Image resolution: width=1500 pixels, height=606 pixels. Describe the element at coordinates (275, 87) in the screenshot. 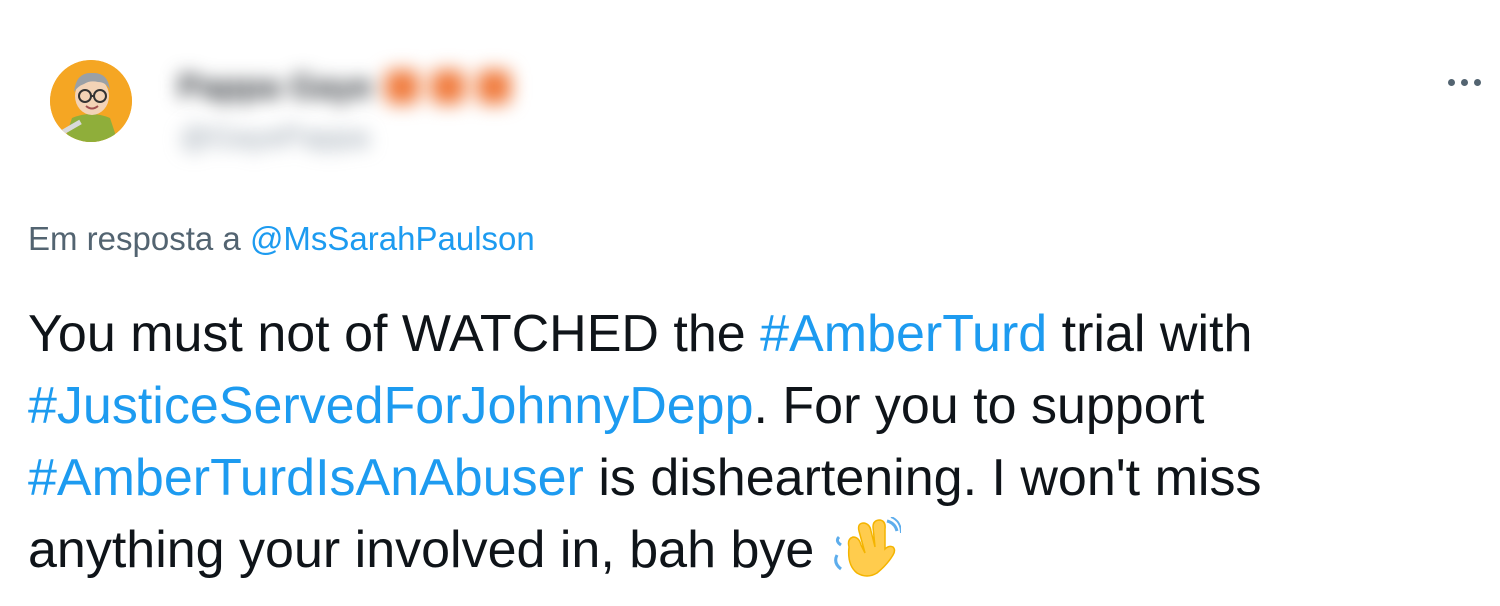

I see `author-display-name: Pappa Gaye` at that location.